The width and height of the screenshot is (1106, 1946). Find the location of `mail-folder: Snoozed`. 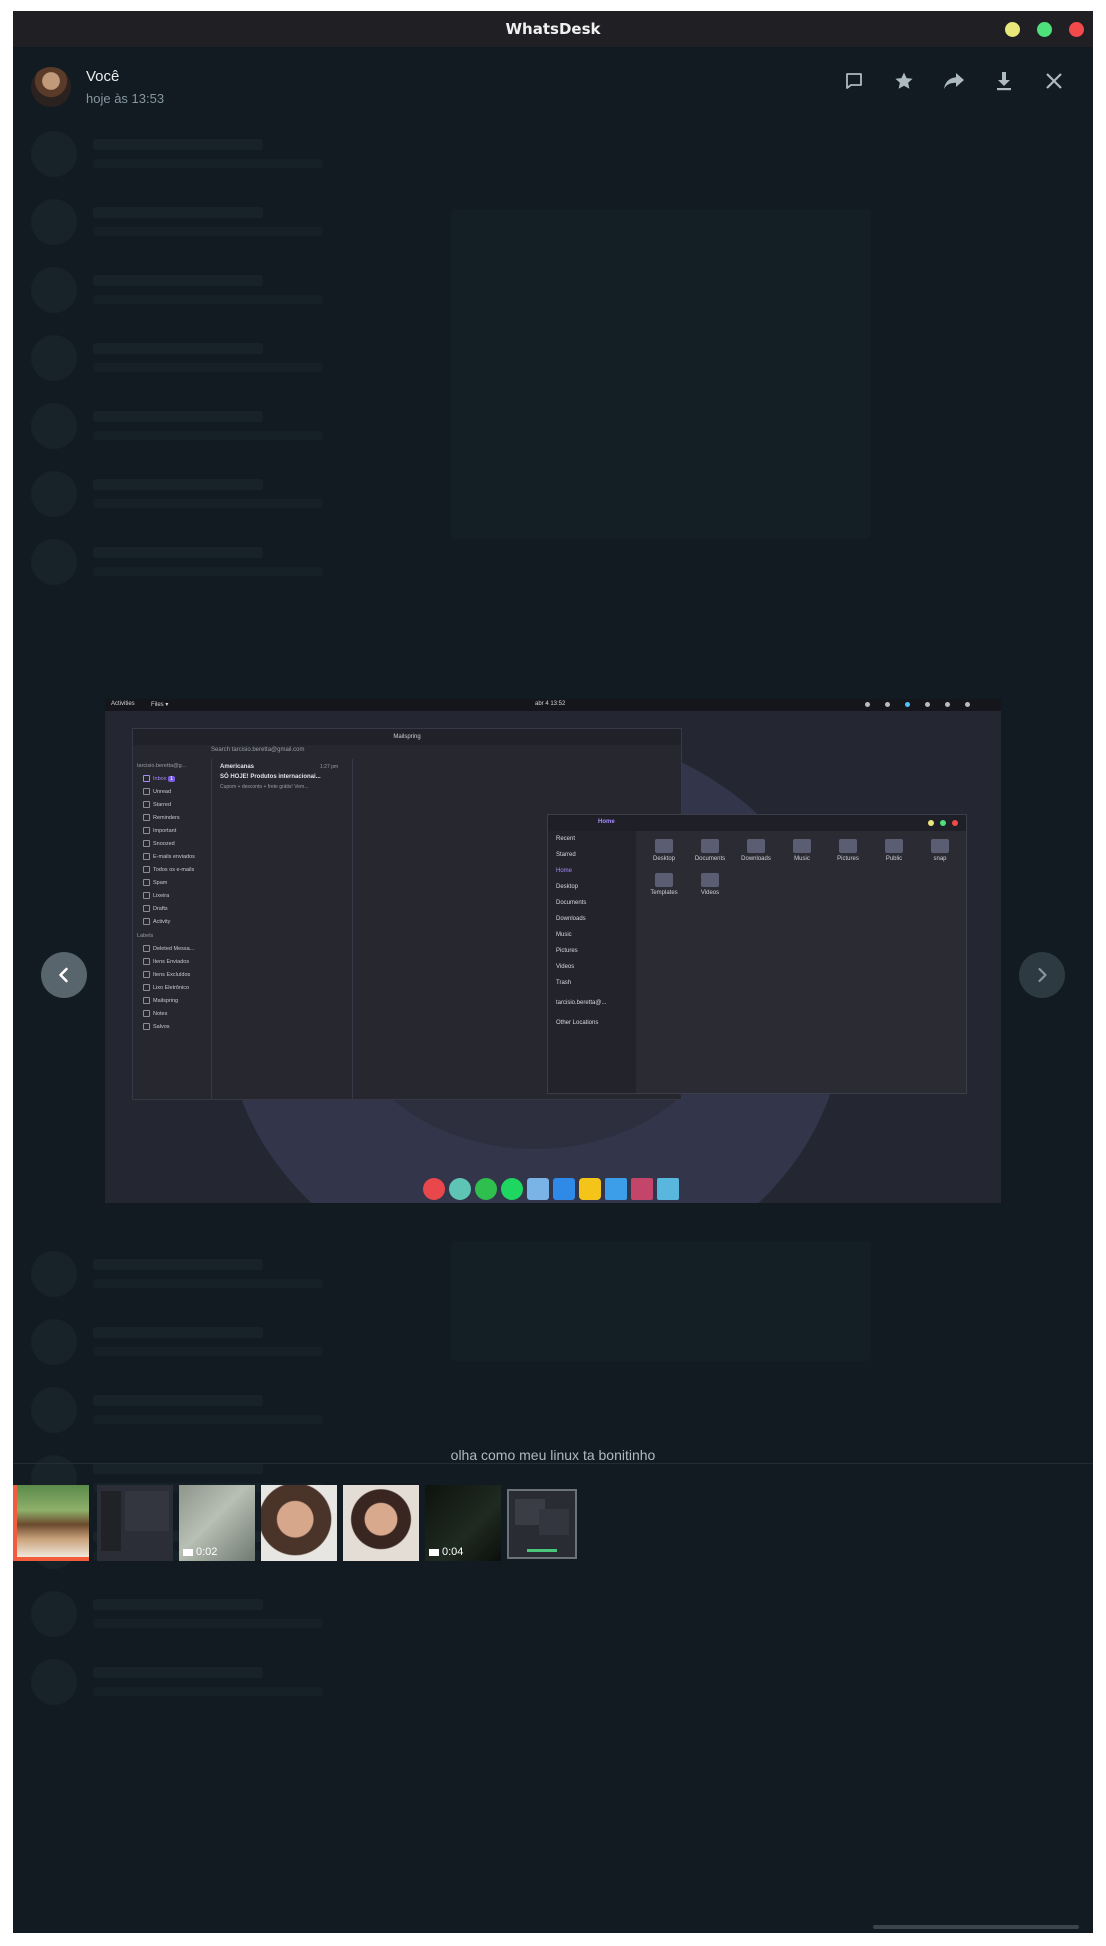

mail-folder: Snoozed is located at coordinates (164, 843).